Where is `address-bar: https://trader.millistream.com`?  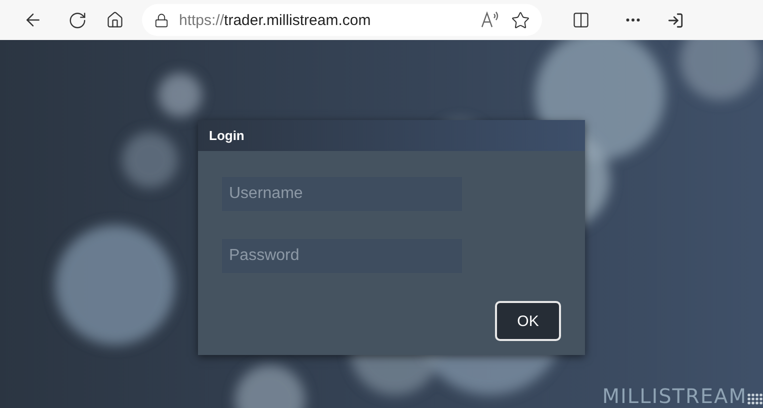 address-bar: https://trader.millistream.com is located at coordinates (342, 20).